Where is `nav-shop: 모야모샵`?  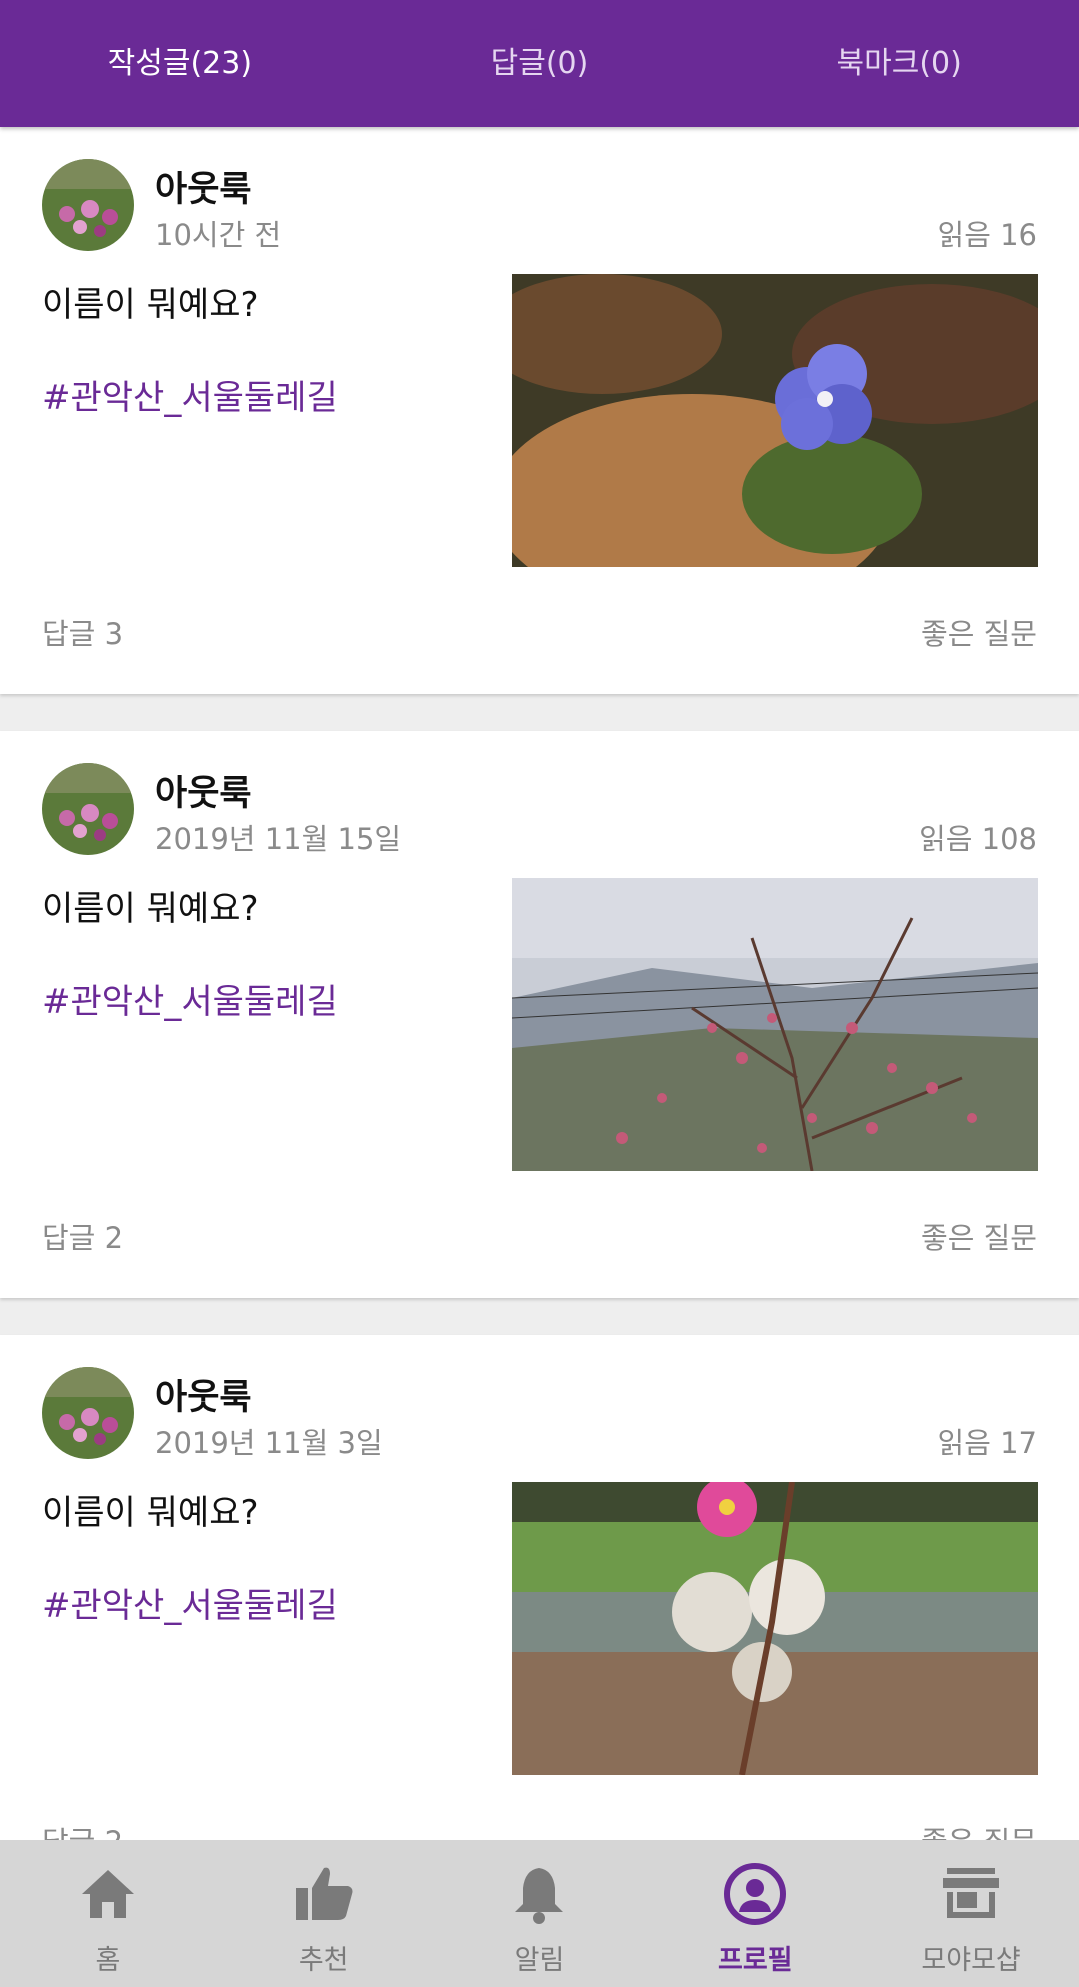 nav-shop: 모야모샵 is located at coordinates (971, 1913).